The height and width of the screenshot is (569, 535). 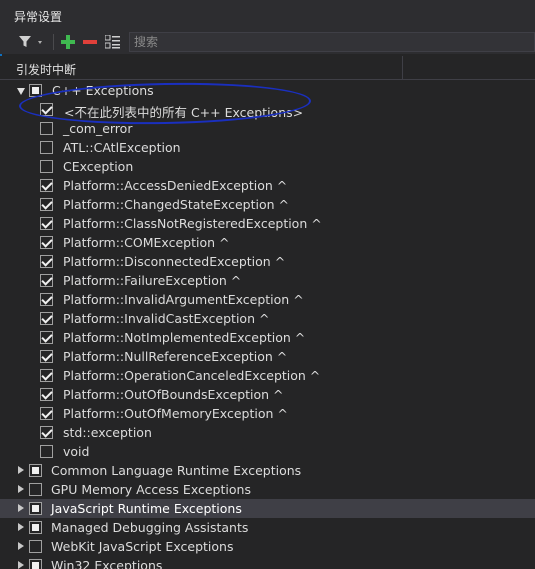 I want to click on exception-item: _com_error, so click(x=267, y=128).